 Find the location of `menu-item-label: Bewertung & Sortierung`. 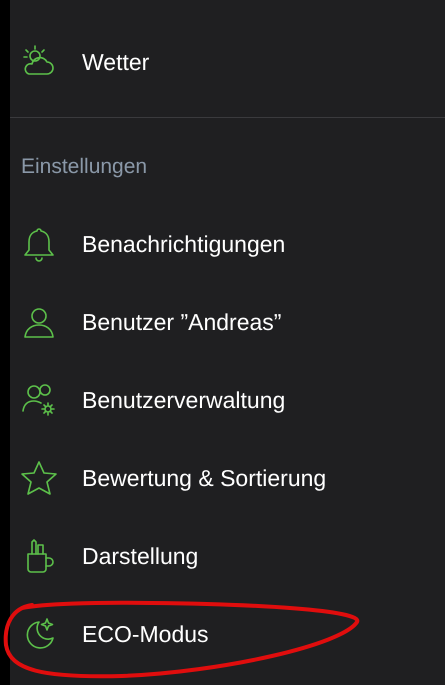

menu-item-label: Bewertung & Sortierung is located at coordinates (204, 478).